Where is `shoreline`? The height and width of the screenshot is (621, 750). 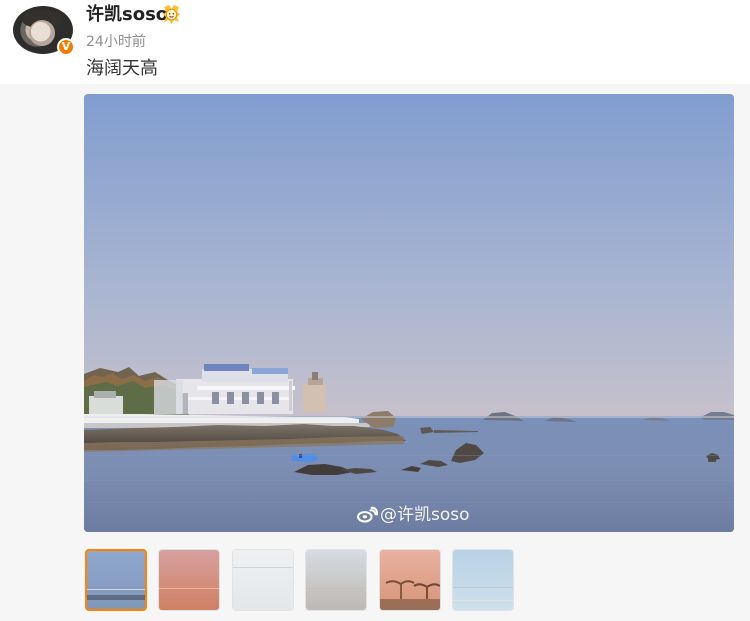 shoreline is located at coordinates (483, 600).